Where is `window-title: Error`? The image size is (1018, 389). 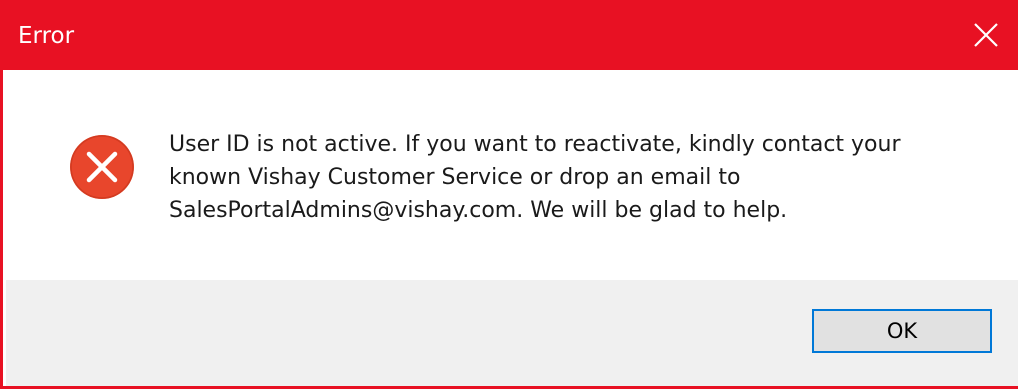
window-title: Error is located at coordinates (46, 36).